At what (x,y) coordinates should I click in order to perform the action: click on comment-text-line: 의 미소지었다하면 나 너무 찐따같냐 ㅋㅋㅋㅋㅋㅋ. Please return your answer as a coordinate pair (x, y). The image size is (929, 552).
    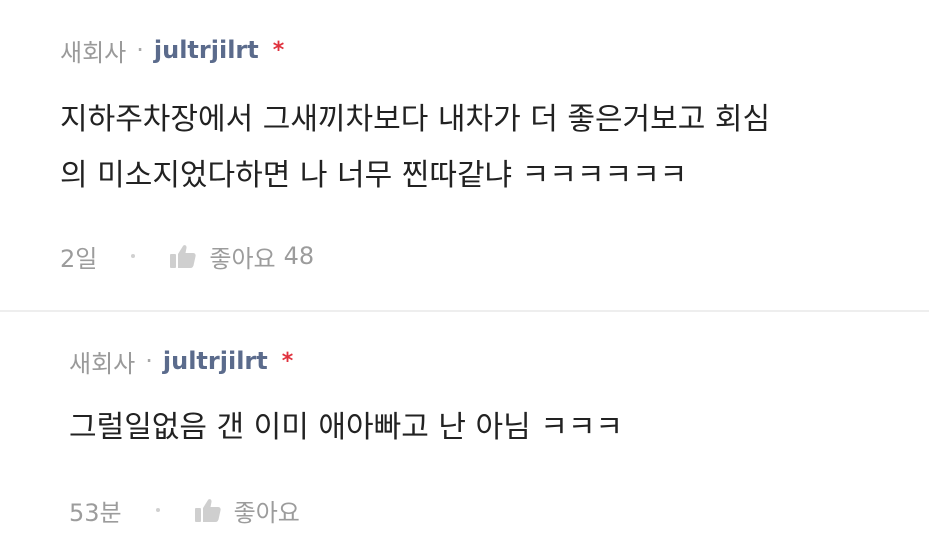
    Looking at the image, I should click on (374, 175).